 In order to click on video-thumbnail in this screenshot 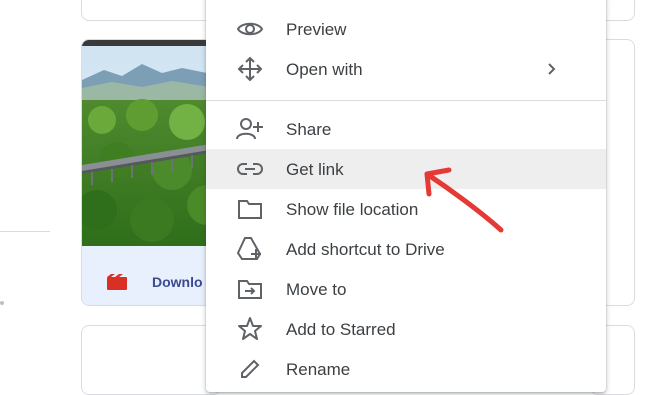, I will do `click(151, 143)`.